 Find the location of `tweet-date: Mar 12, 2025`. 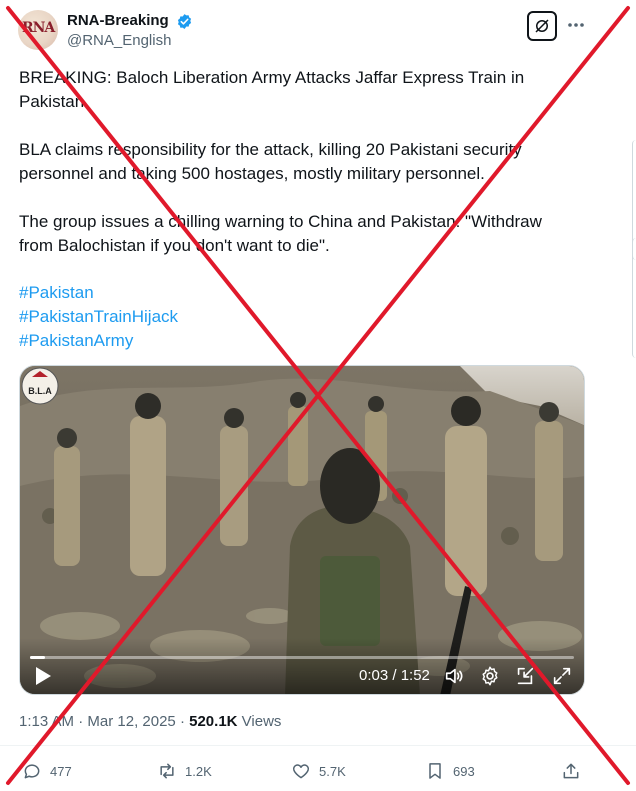

tweet-date: Mar 12, 2025 is located at coordinates (131, 721).